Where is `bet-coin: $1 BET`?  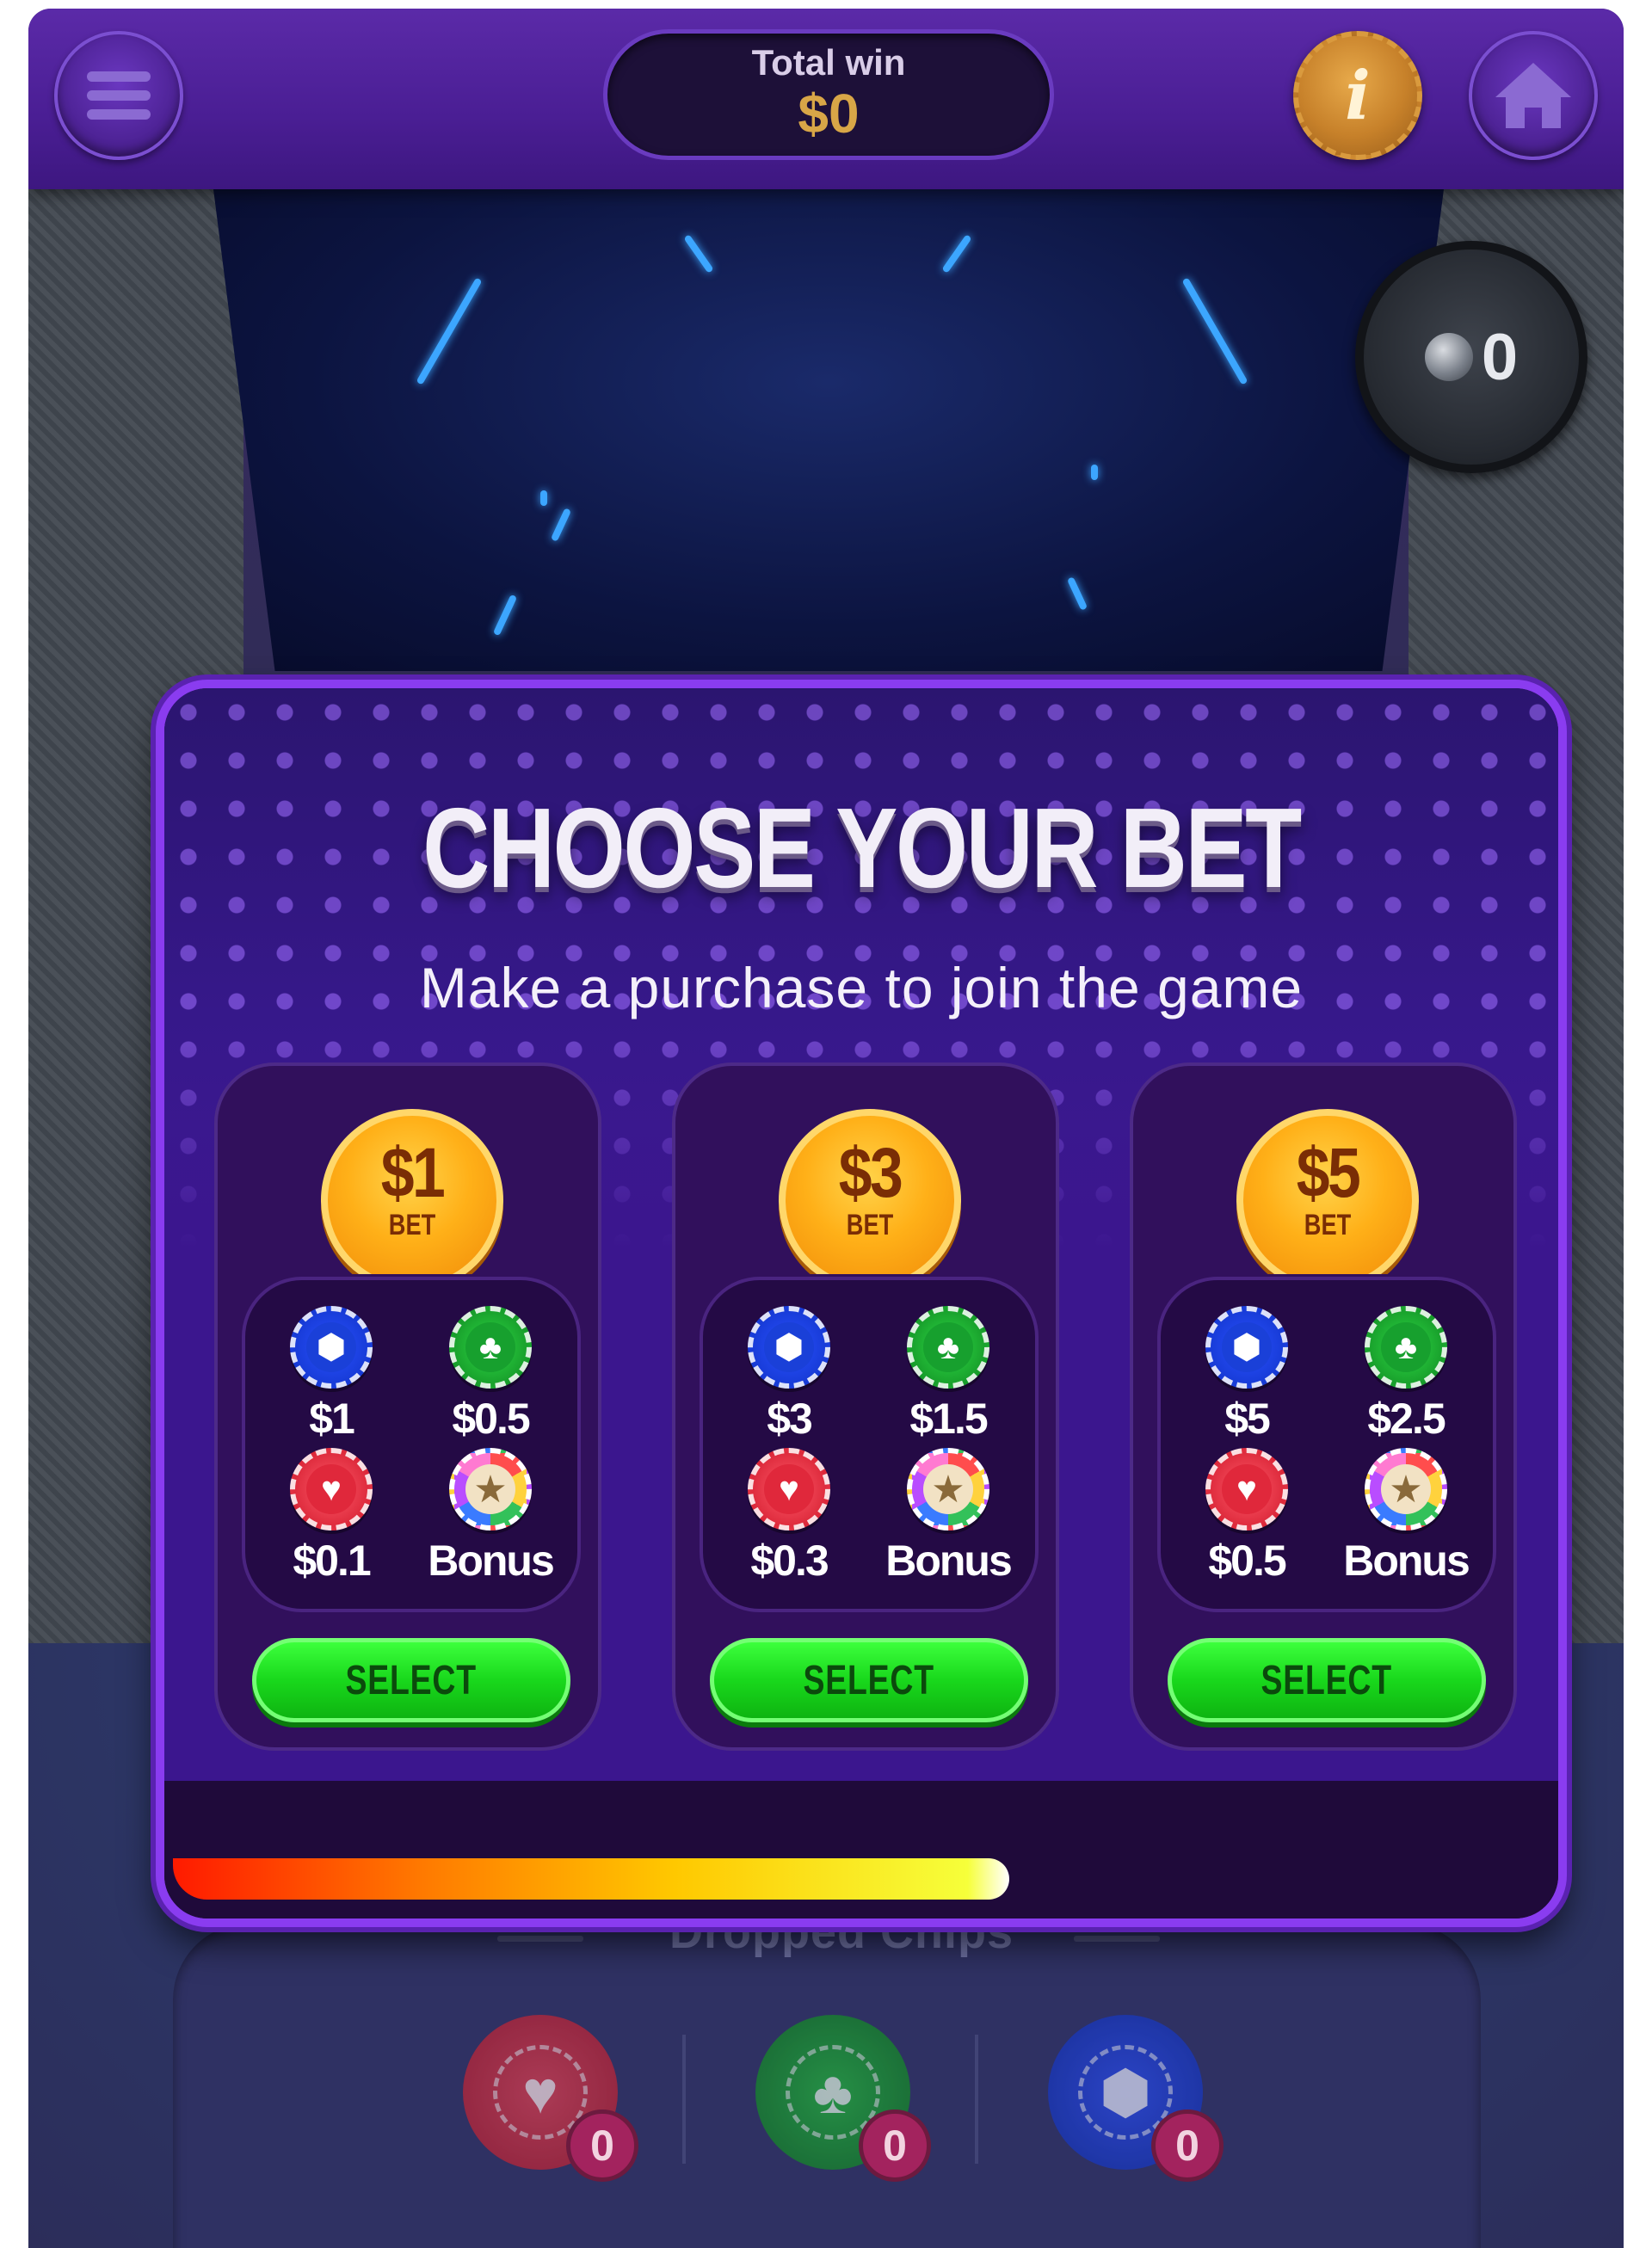
bet-coin: $1 BET is located at coordinates (412, 1191).